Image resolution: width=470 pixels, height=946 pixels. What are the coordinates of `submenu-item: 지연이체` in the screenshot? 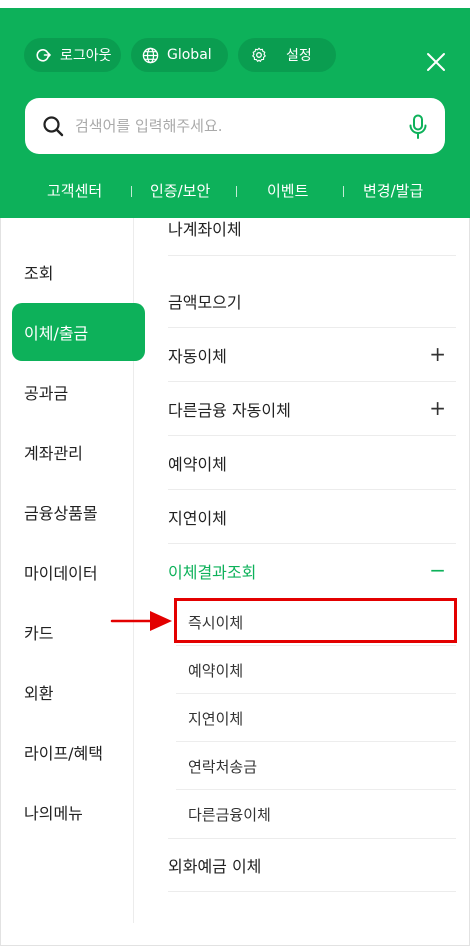 It's located at (312, 517).